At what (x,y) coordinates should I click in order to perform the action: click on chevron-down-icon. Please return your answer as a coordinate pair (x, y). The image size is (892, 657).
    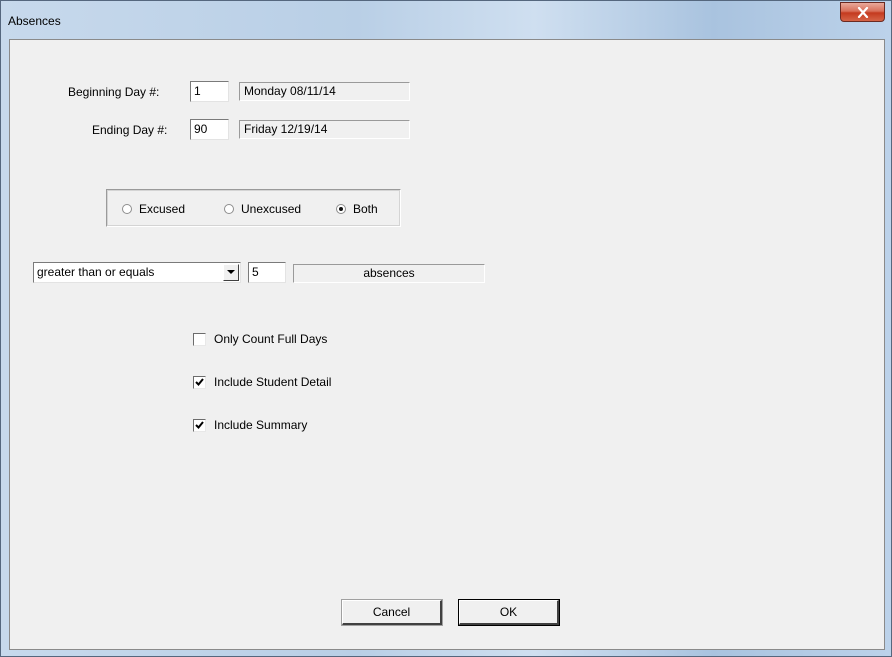
    Looking at the image, I should click on (231, 272).